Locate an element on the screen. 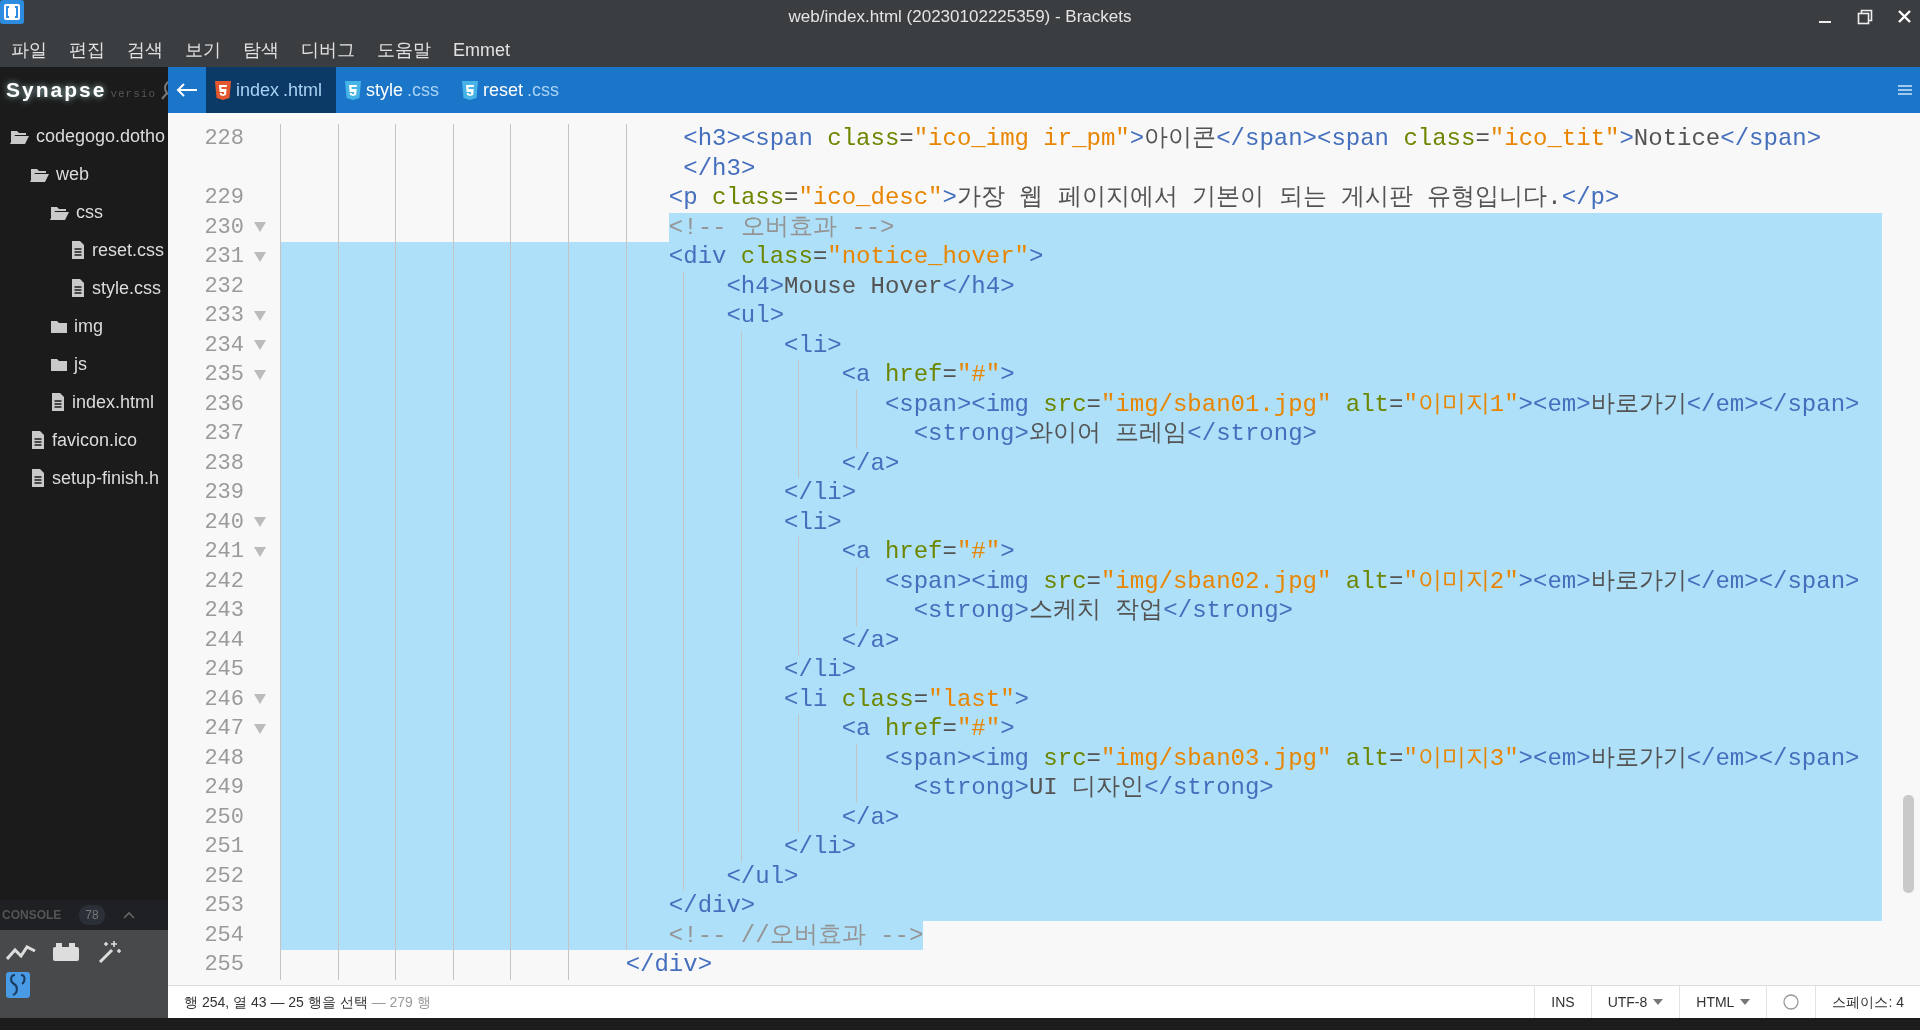 The width and height of the screenshot is (1920, 1030). line-number: 253 is located at coordinates (224, 905).